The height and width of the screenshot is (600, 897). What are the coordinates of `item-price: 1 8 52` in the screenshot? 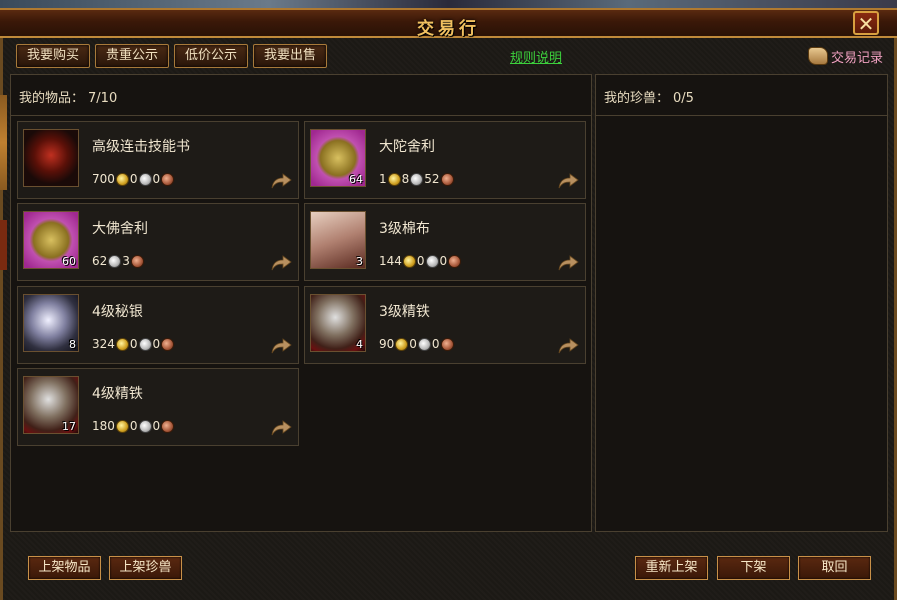 It's located at (417, 179).